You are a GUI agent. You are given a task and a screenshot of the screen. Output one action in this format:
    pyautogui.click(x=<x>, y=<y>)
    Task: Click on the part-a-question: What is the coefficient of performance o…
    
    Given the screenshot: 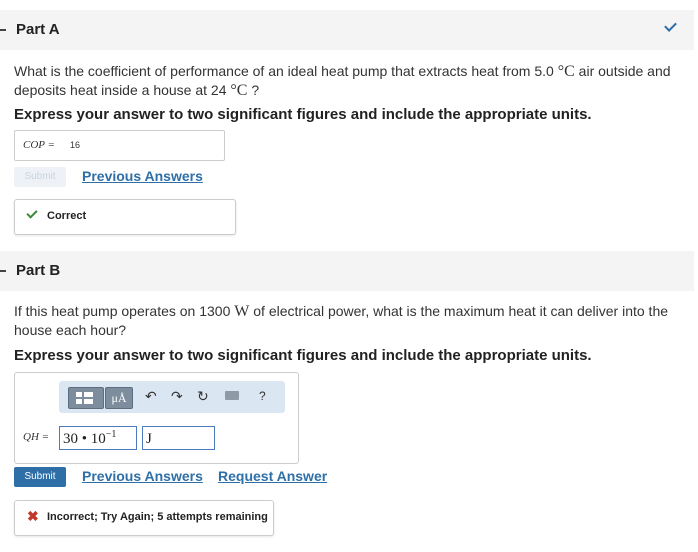 What is the action you would take?
    pyautogui.click(x=342, y=81)
    